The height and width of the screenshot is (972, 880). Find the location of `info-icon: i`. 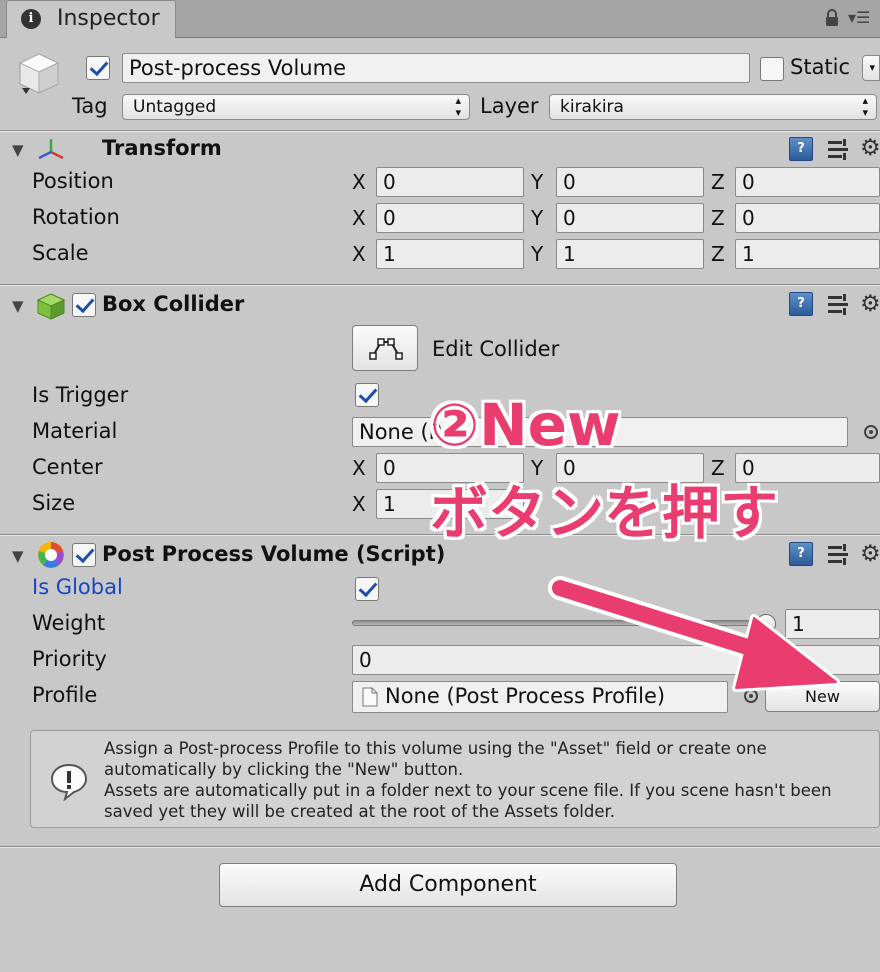

info-icon: i is located at coordinates (31, 19).